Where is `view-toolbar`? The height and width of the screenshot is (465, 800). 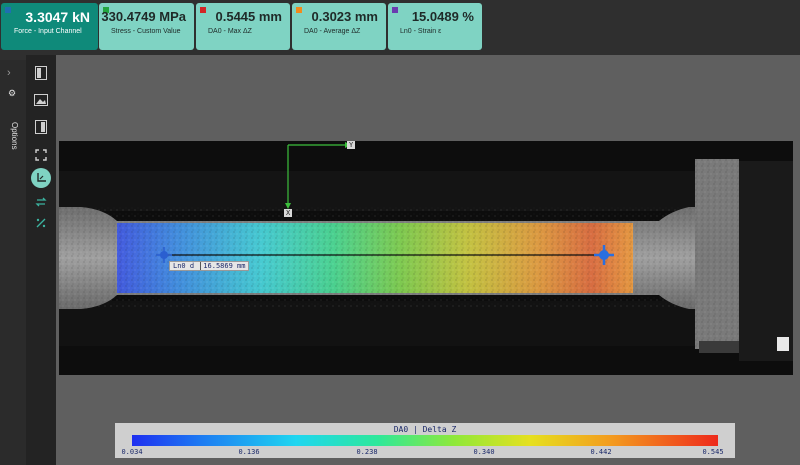 view-toolbar is located at coordinates (41, 260).